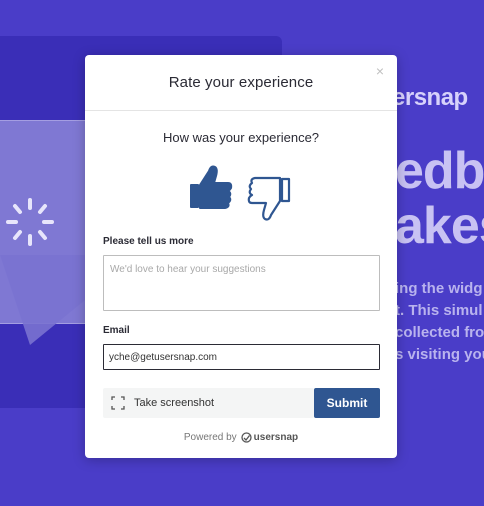 This screenshot has height=506, width=484. What do you see at coordinates (210, 437) in the screenshot?
I see `powered-by-text: Powered by` at bounding box center [210, 437].